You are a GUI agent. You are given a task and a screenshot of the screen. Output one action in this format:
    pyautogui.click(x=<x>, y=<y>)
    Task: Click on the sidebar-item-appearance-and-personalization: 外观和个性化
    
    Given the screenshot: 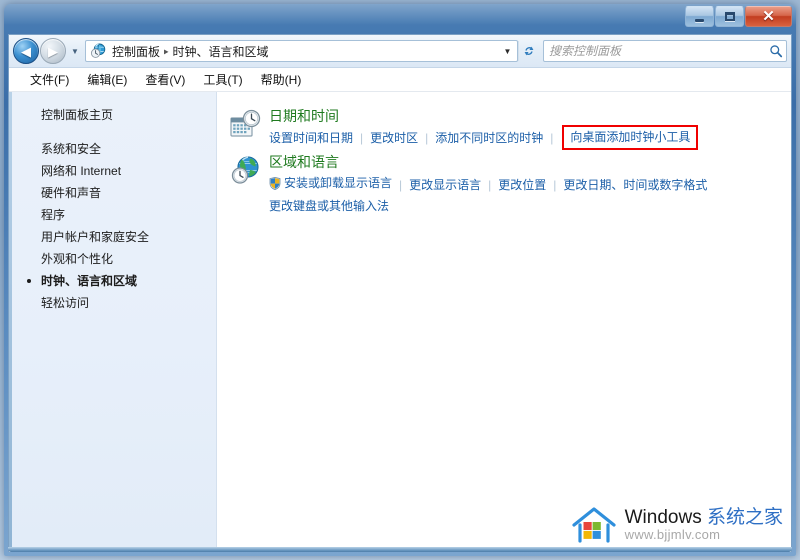 What is the action you would take?
    pyautogui.click(x=112, y=259)
    